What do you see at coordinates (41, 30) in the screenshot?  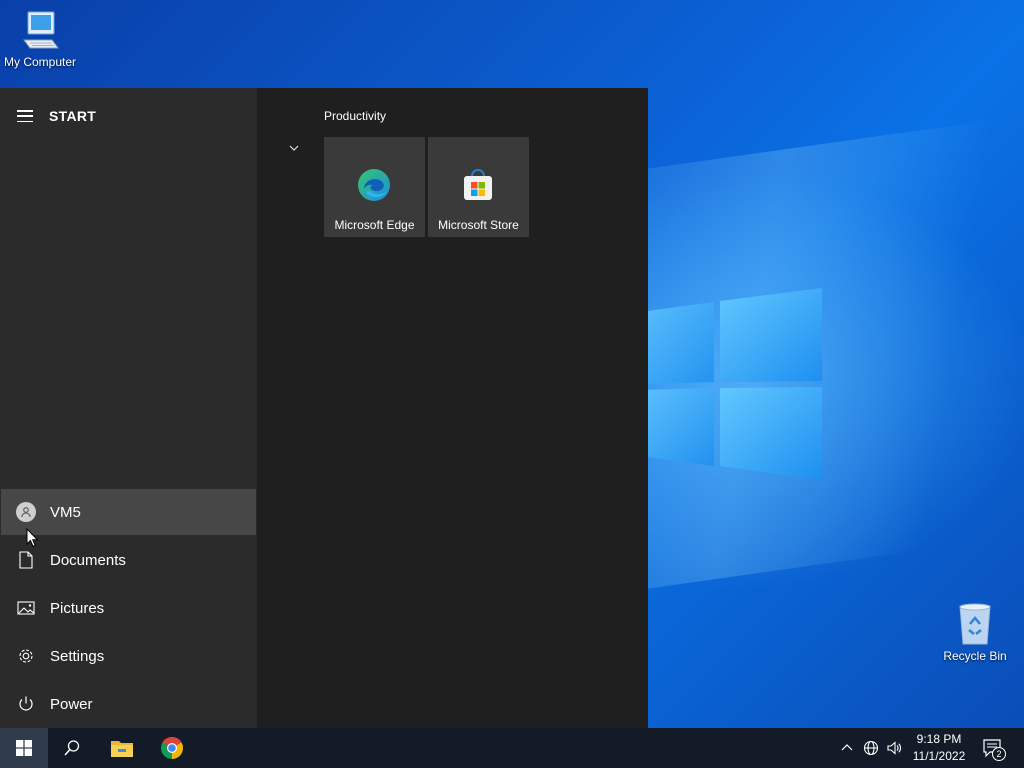 I see `computer-icon` at bounding box center [41, 30].